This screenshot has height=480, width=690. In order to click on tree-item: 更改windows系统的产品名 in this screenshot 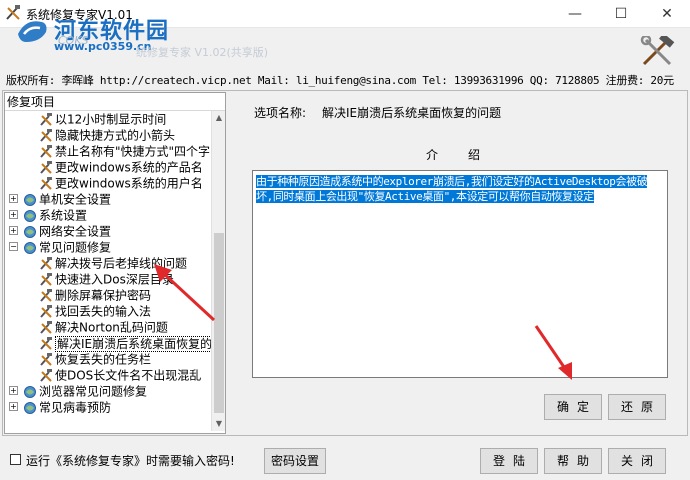, I will do `click(121, 167)`.